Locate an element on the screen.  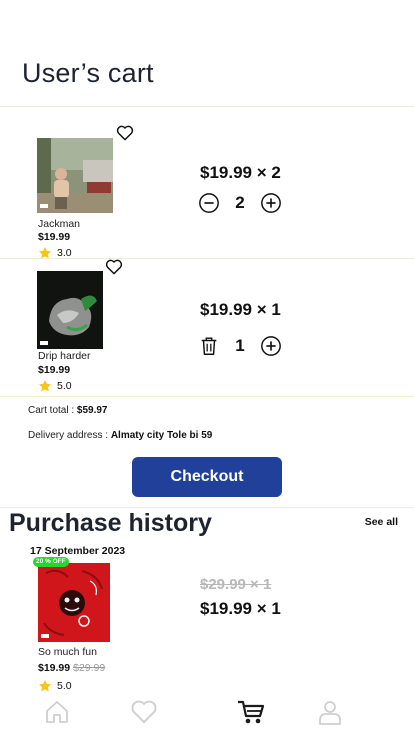
heart-icon is located at coordinates (144, 713).